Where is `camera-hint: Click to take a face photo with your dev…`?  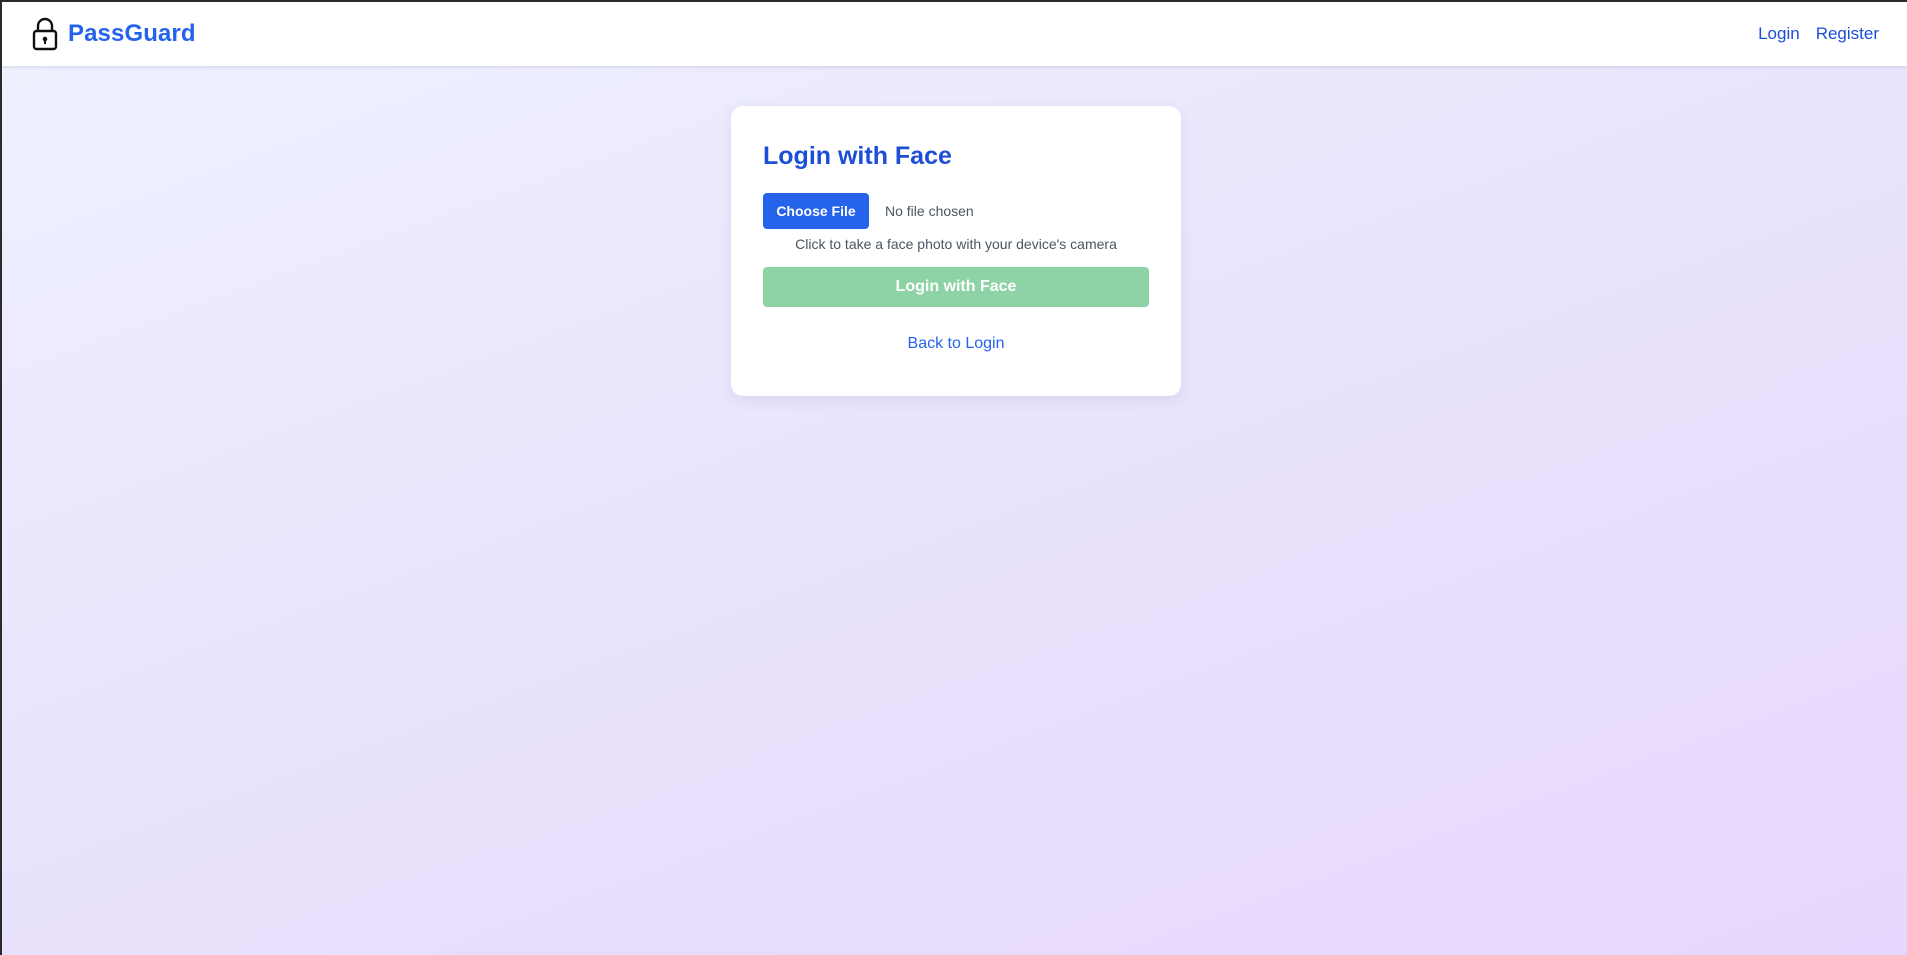 camera-hint: Click to take a face photo with your dev… is located at coordinates (956, 244).